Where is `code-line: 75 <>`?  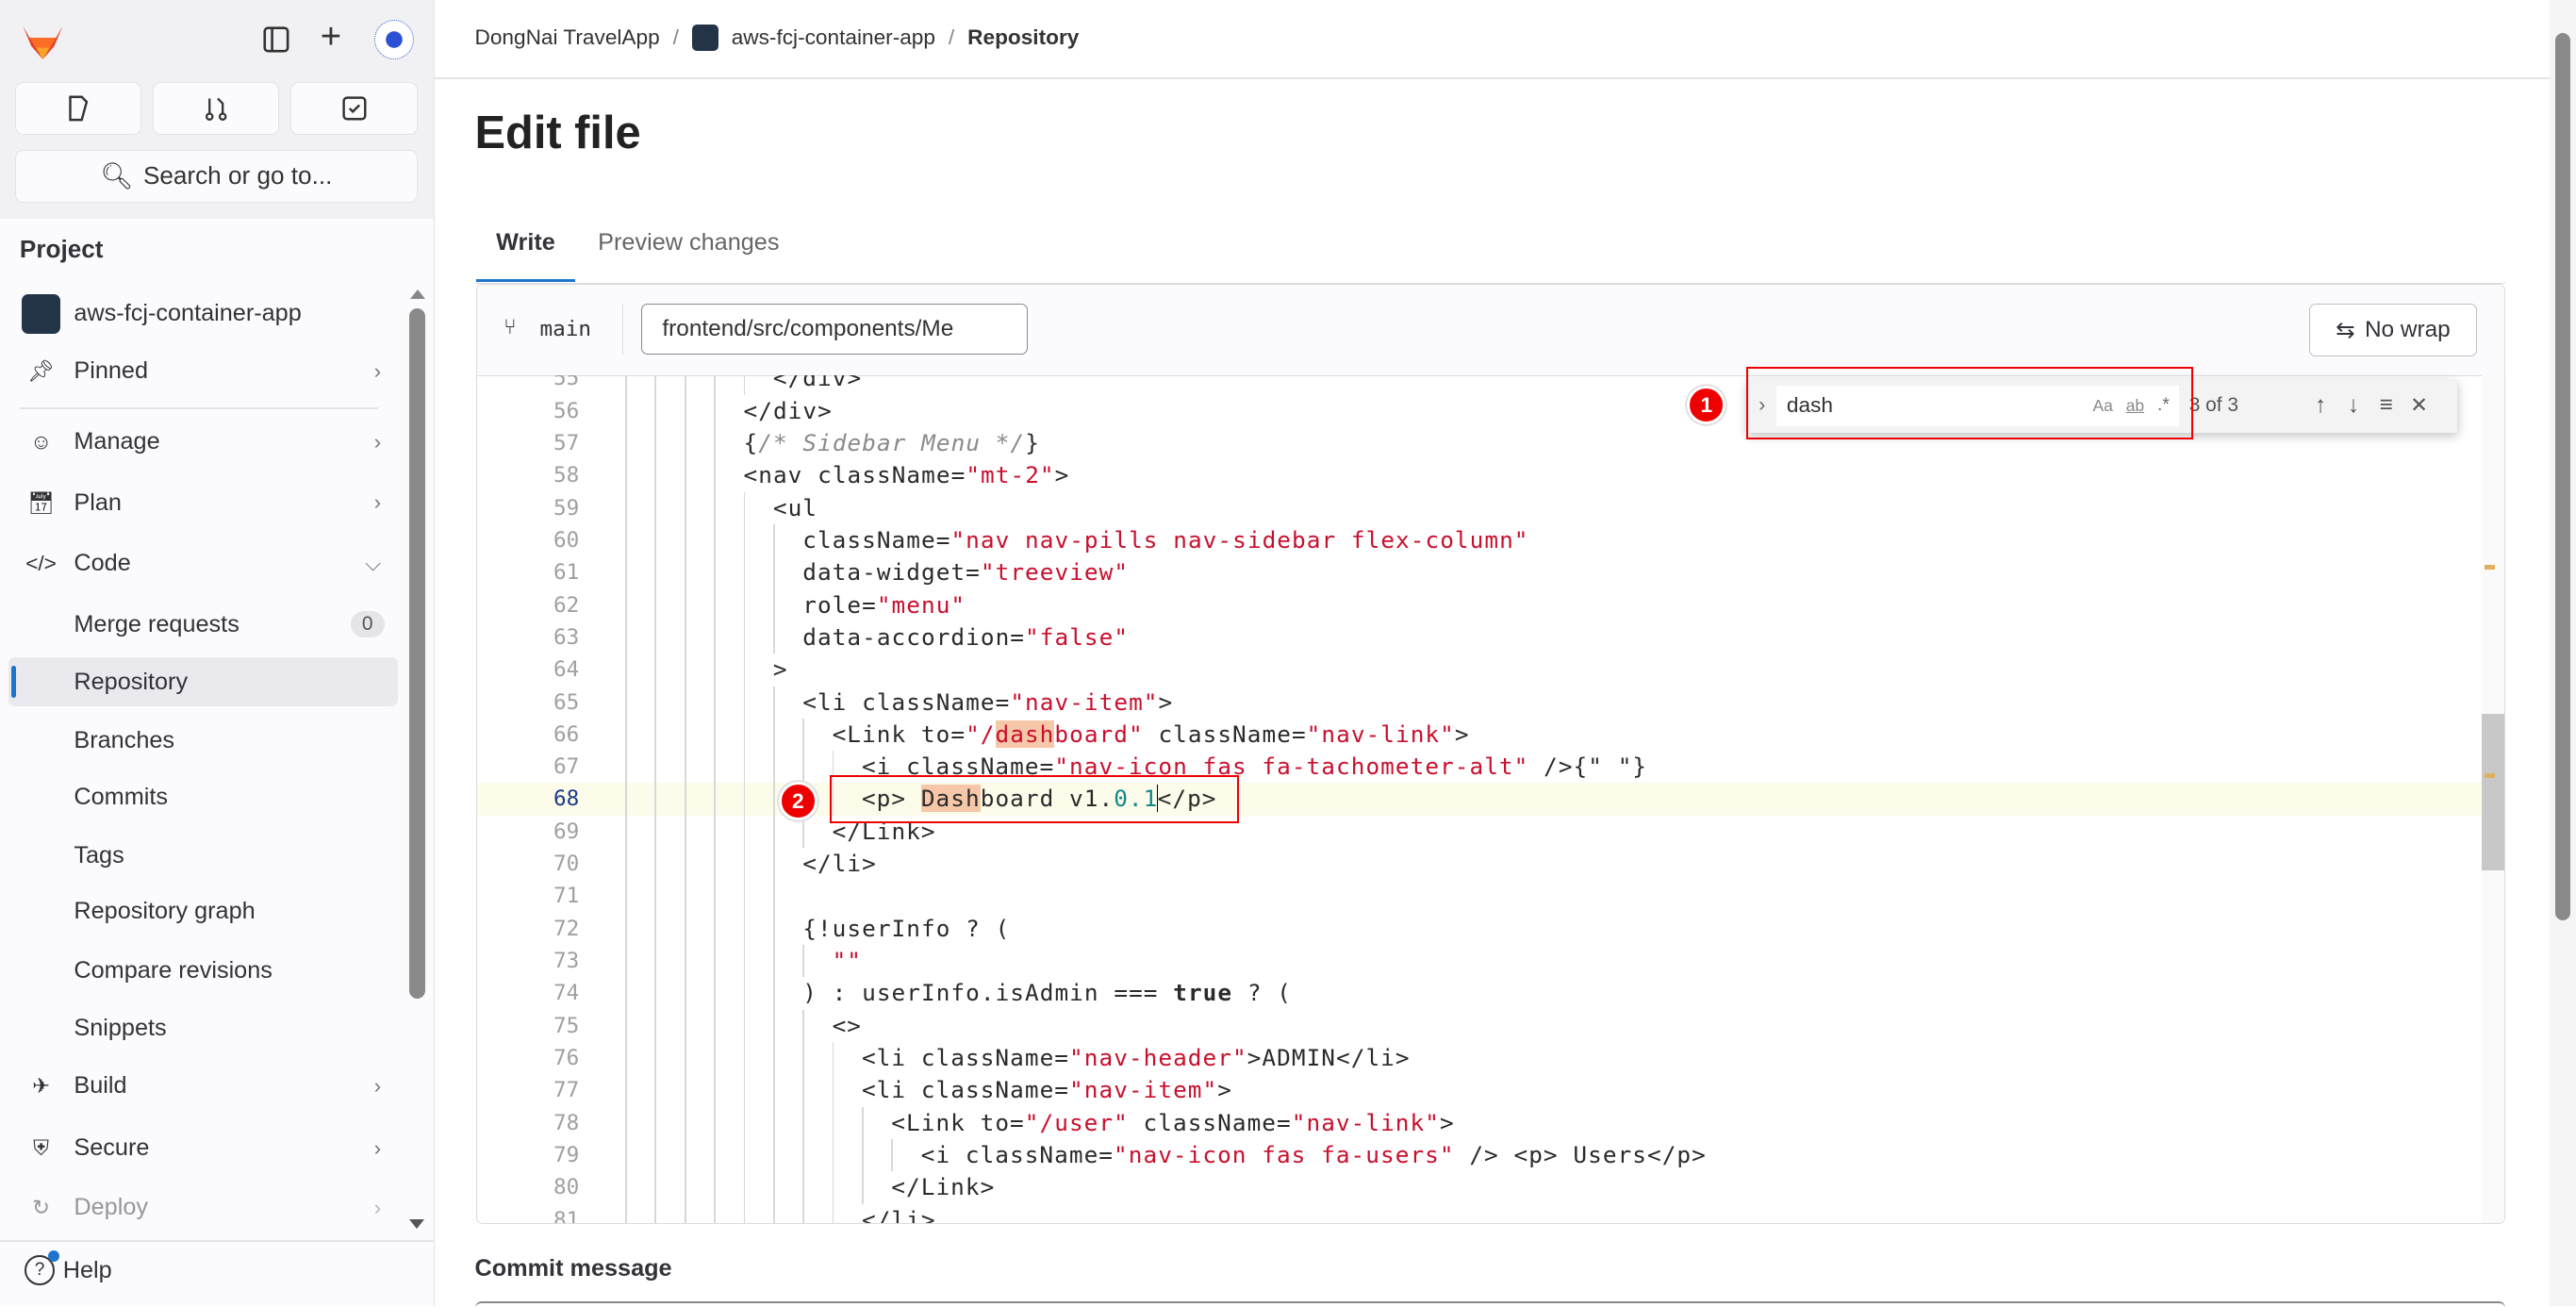
code-line: 75 <> is located at coordinates (1479, 1026).